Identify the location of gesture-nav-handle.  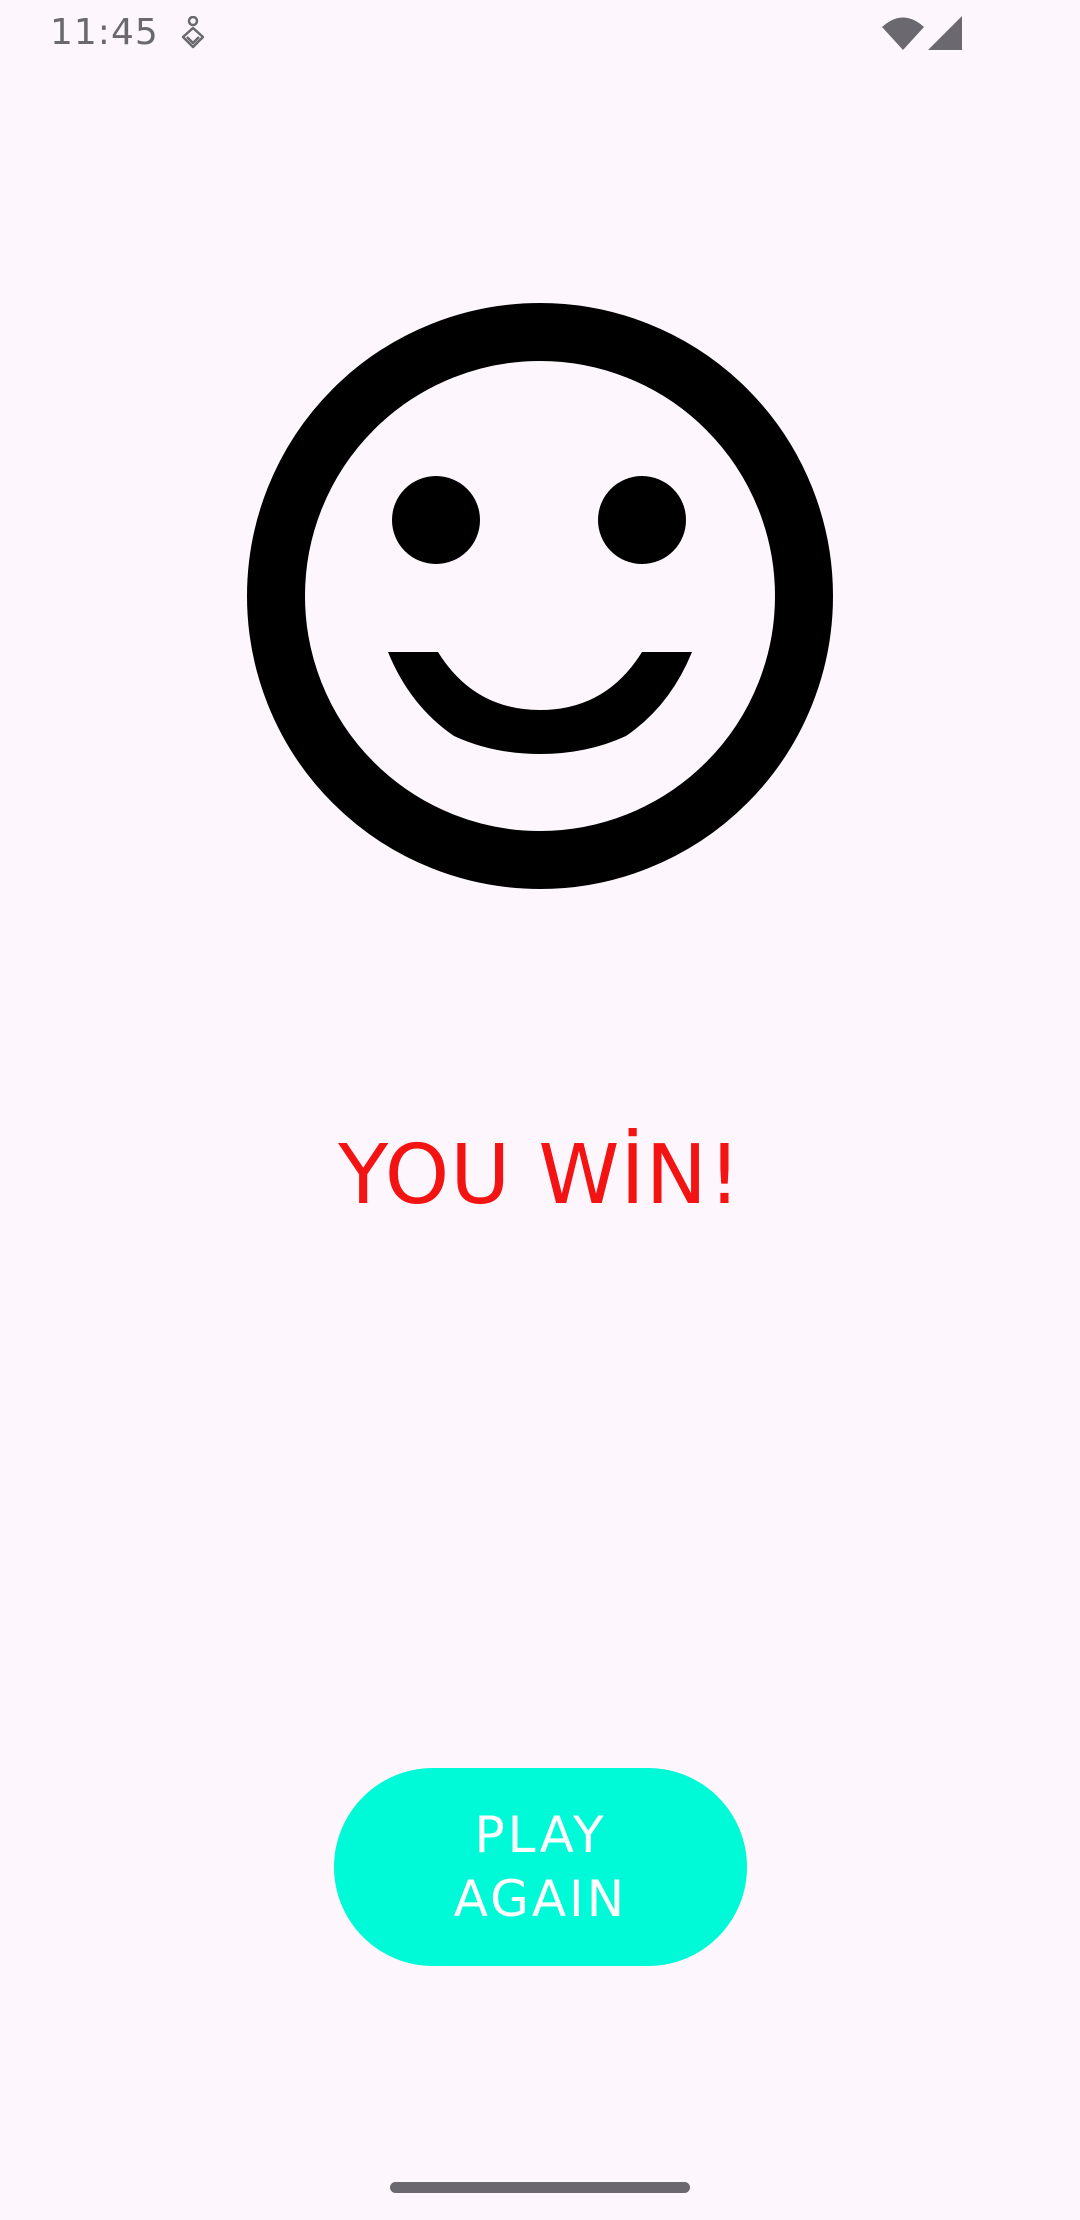
(540, 2187).